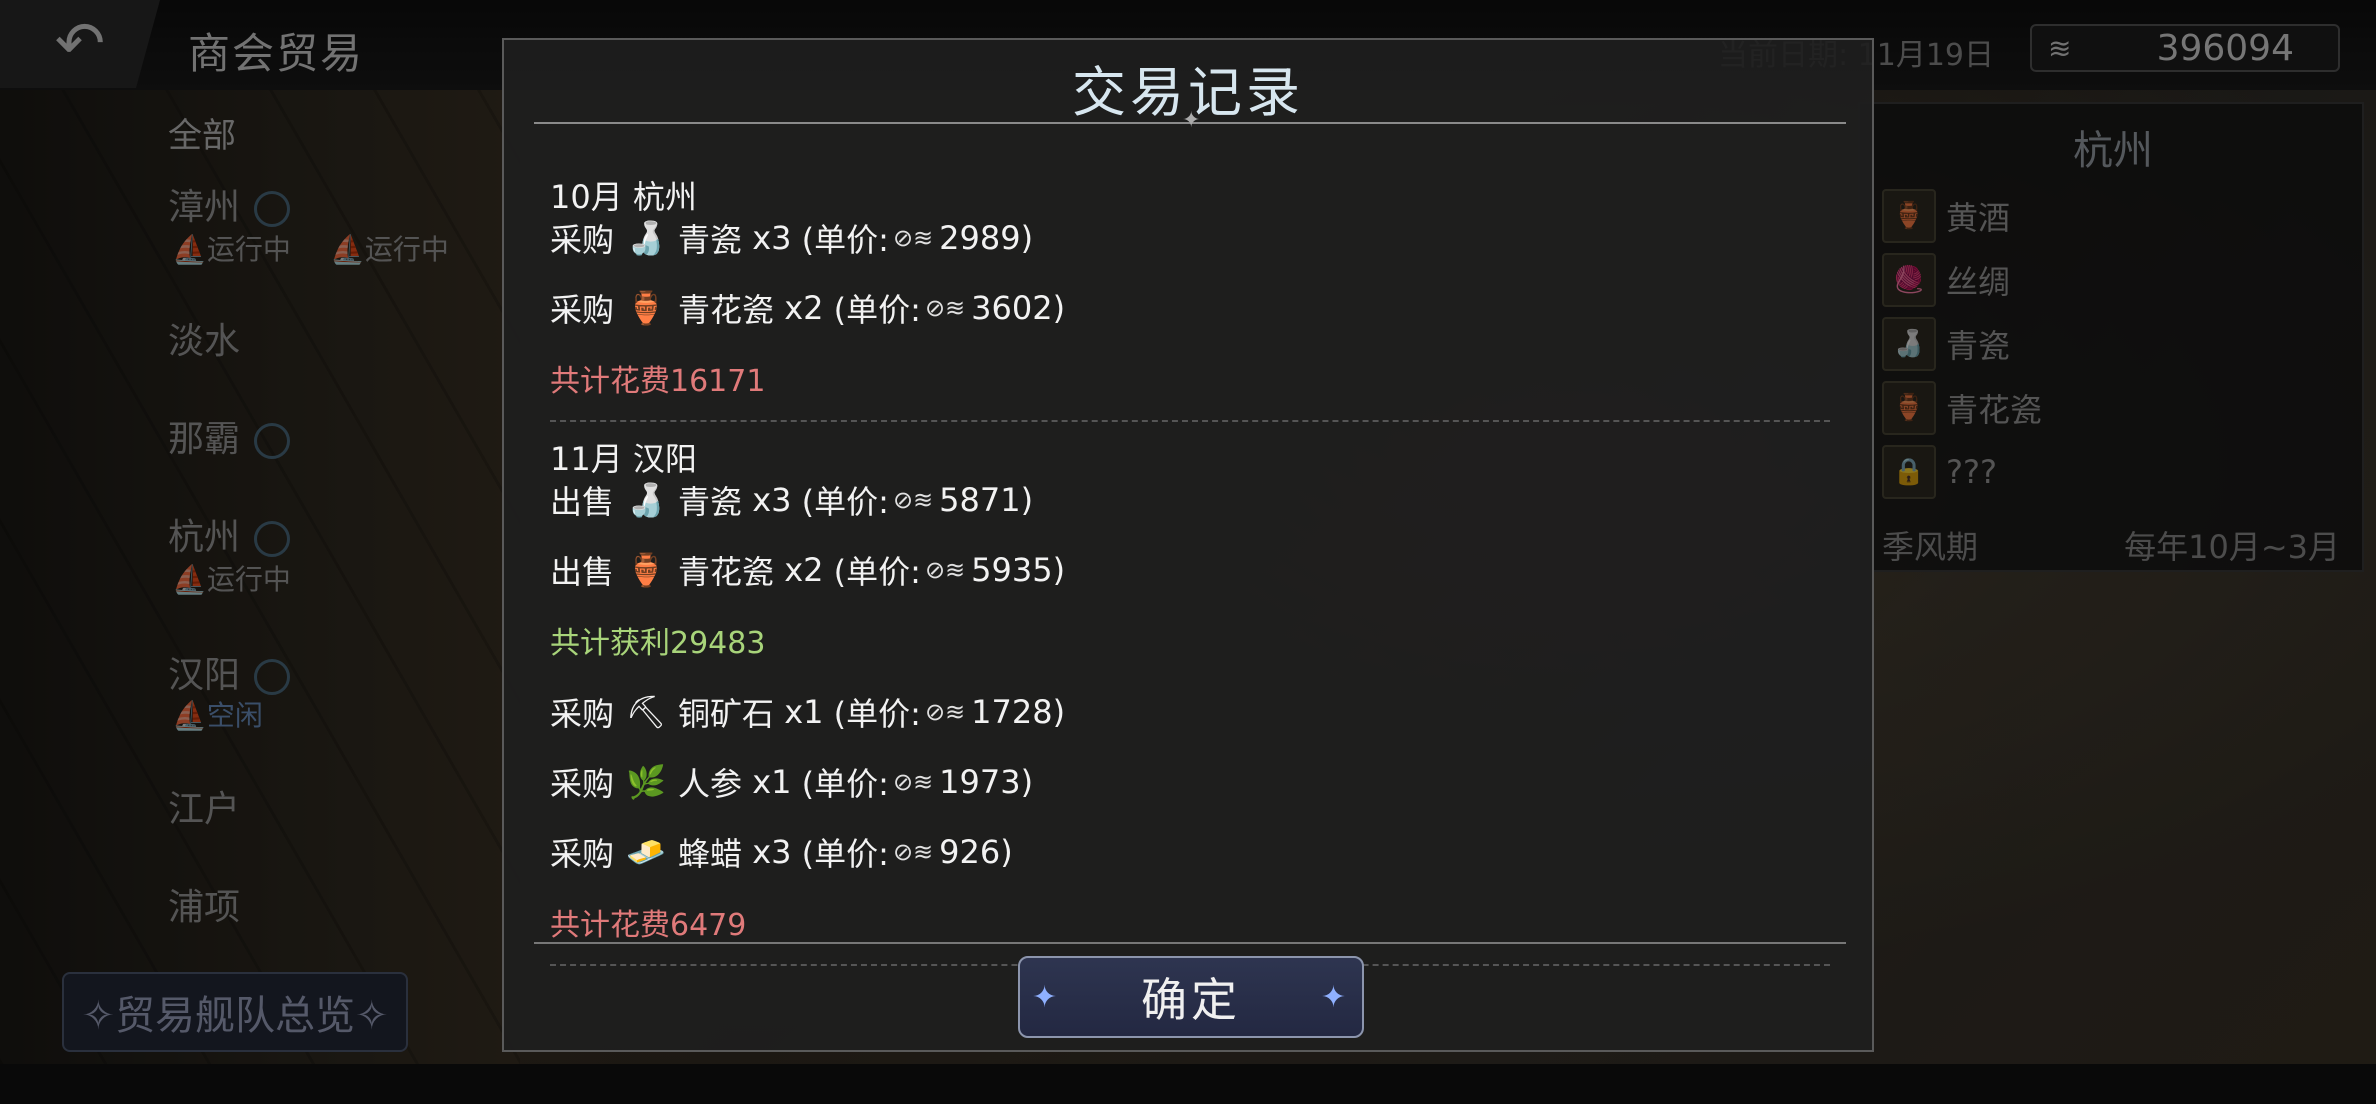  I want to click on record-line: 采购 ⛏ 铜矿石 x1 (单价: ⊘≋ 1728), so click(807, 712).